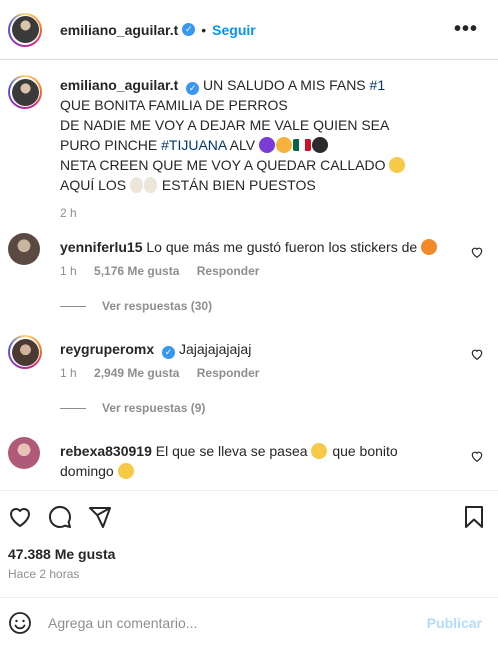 This screenshot has height=646, width=498. Describe the element at coordinates (284, 85) in the screenshot. I see `caption-line-1: UN SALUDO A MIS FANS` at that location.